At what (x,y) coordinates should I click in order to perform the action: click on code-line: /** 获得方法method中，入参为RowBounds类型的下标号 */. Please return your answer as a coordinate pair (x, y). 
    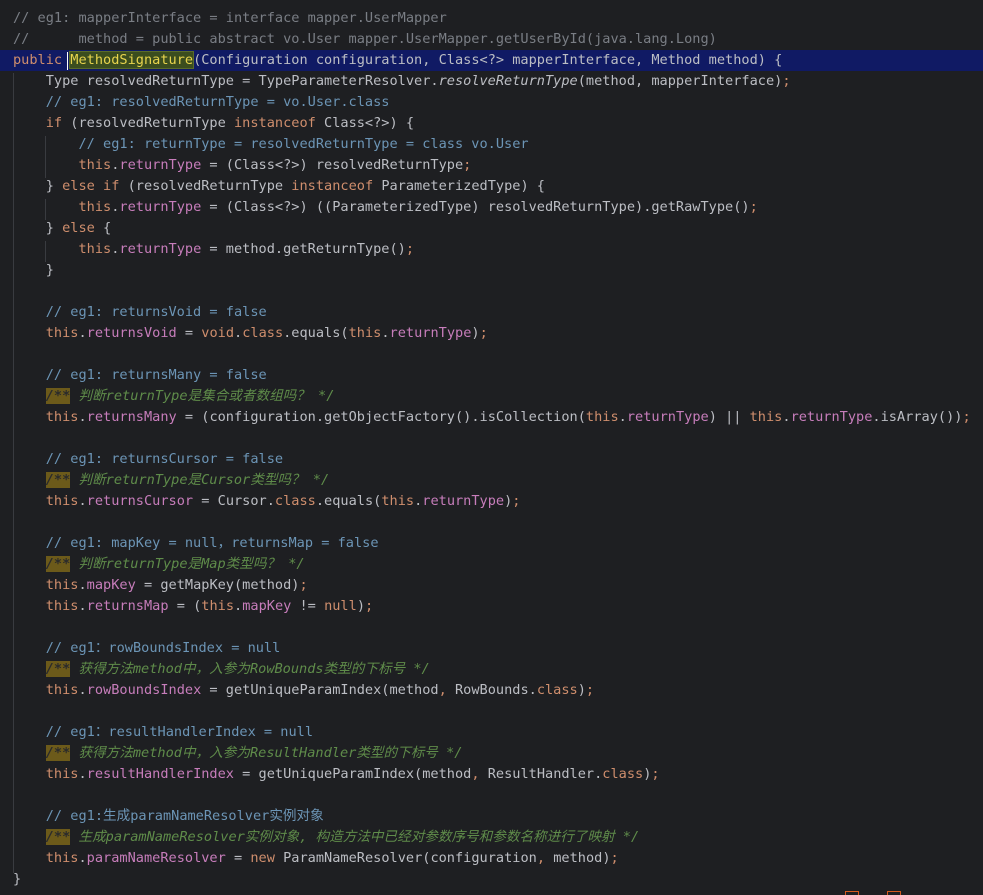
    Looking at the image, I should click on (491, 669).